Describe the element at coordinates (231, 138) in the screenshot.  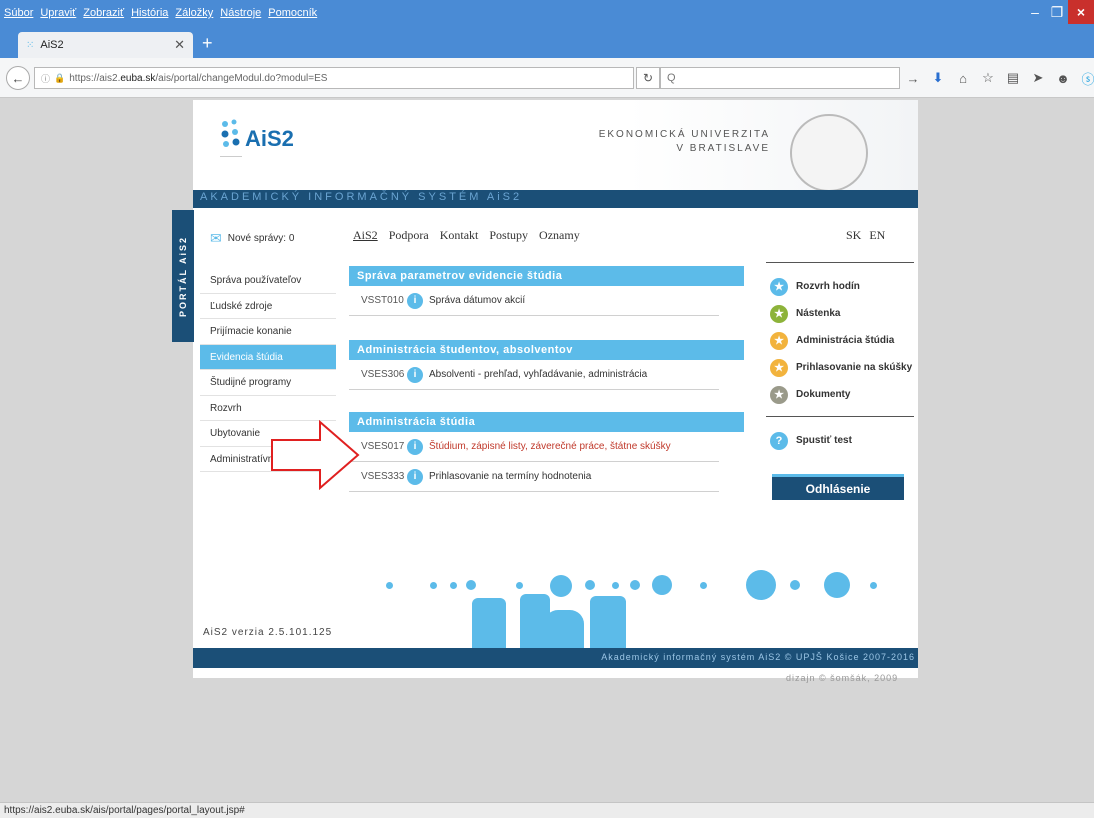
I see `ais2-logo-icon` at that location.